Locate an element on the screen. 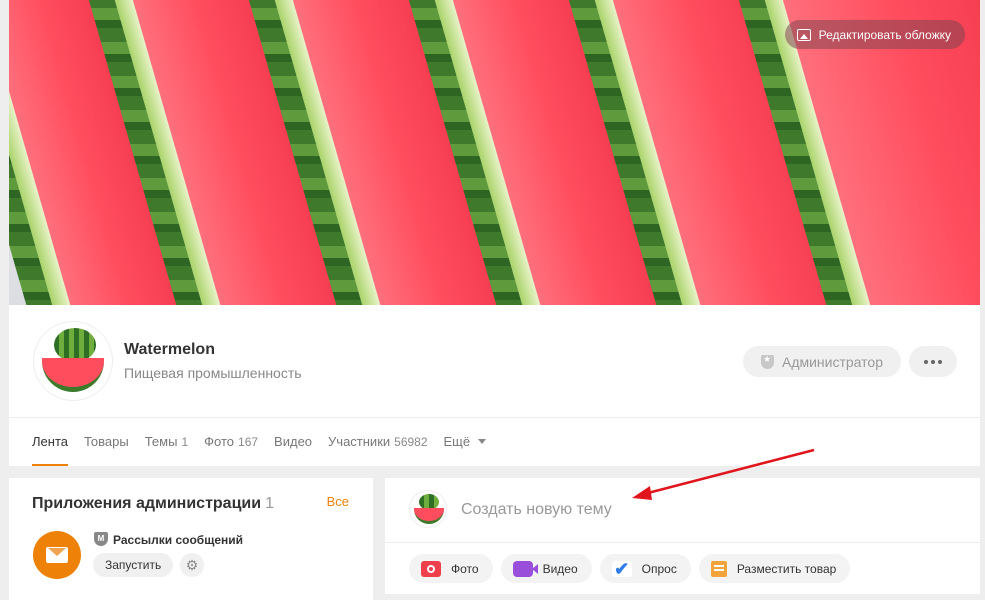 This screenshot has height=600, width=985. action-label: Фото is located at coordinates (465, 568).